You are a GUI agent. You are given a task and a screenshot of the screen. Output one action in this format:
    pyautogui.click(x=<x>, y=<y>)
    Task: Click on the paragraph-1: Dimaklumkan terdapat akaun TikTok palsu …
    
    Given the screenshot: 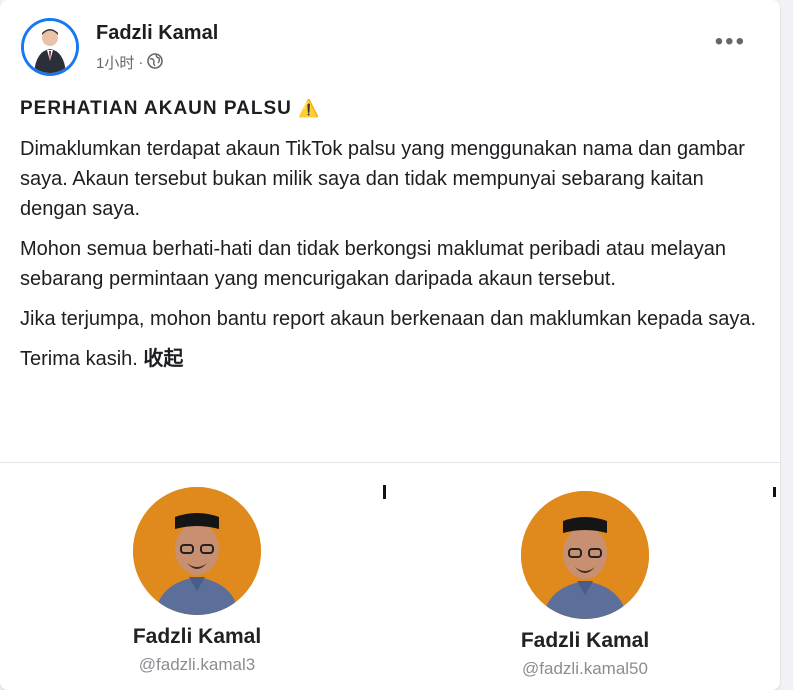 What is the action you would take?
    pyautogui.click(x=382, y=179)
    